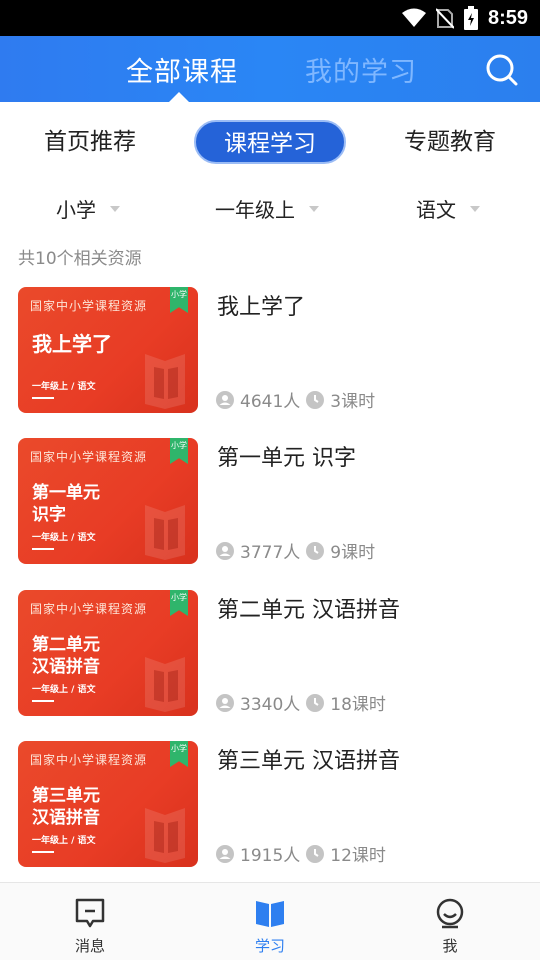 The height and width of the screenshot is (960, 540). I want to click on thumb-title: 第一单元 识字, so click(66, 504).